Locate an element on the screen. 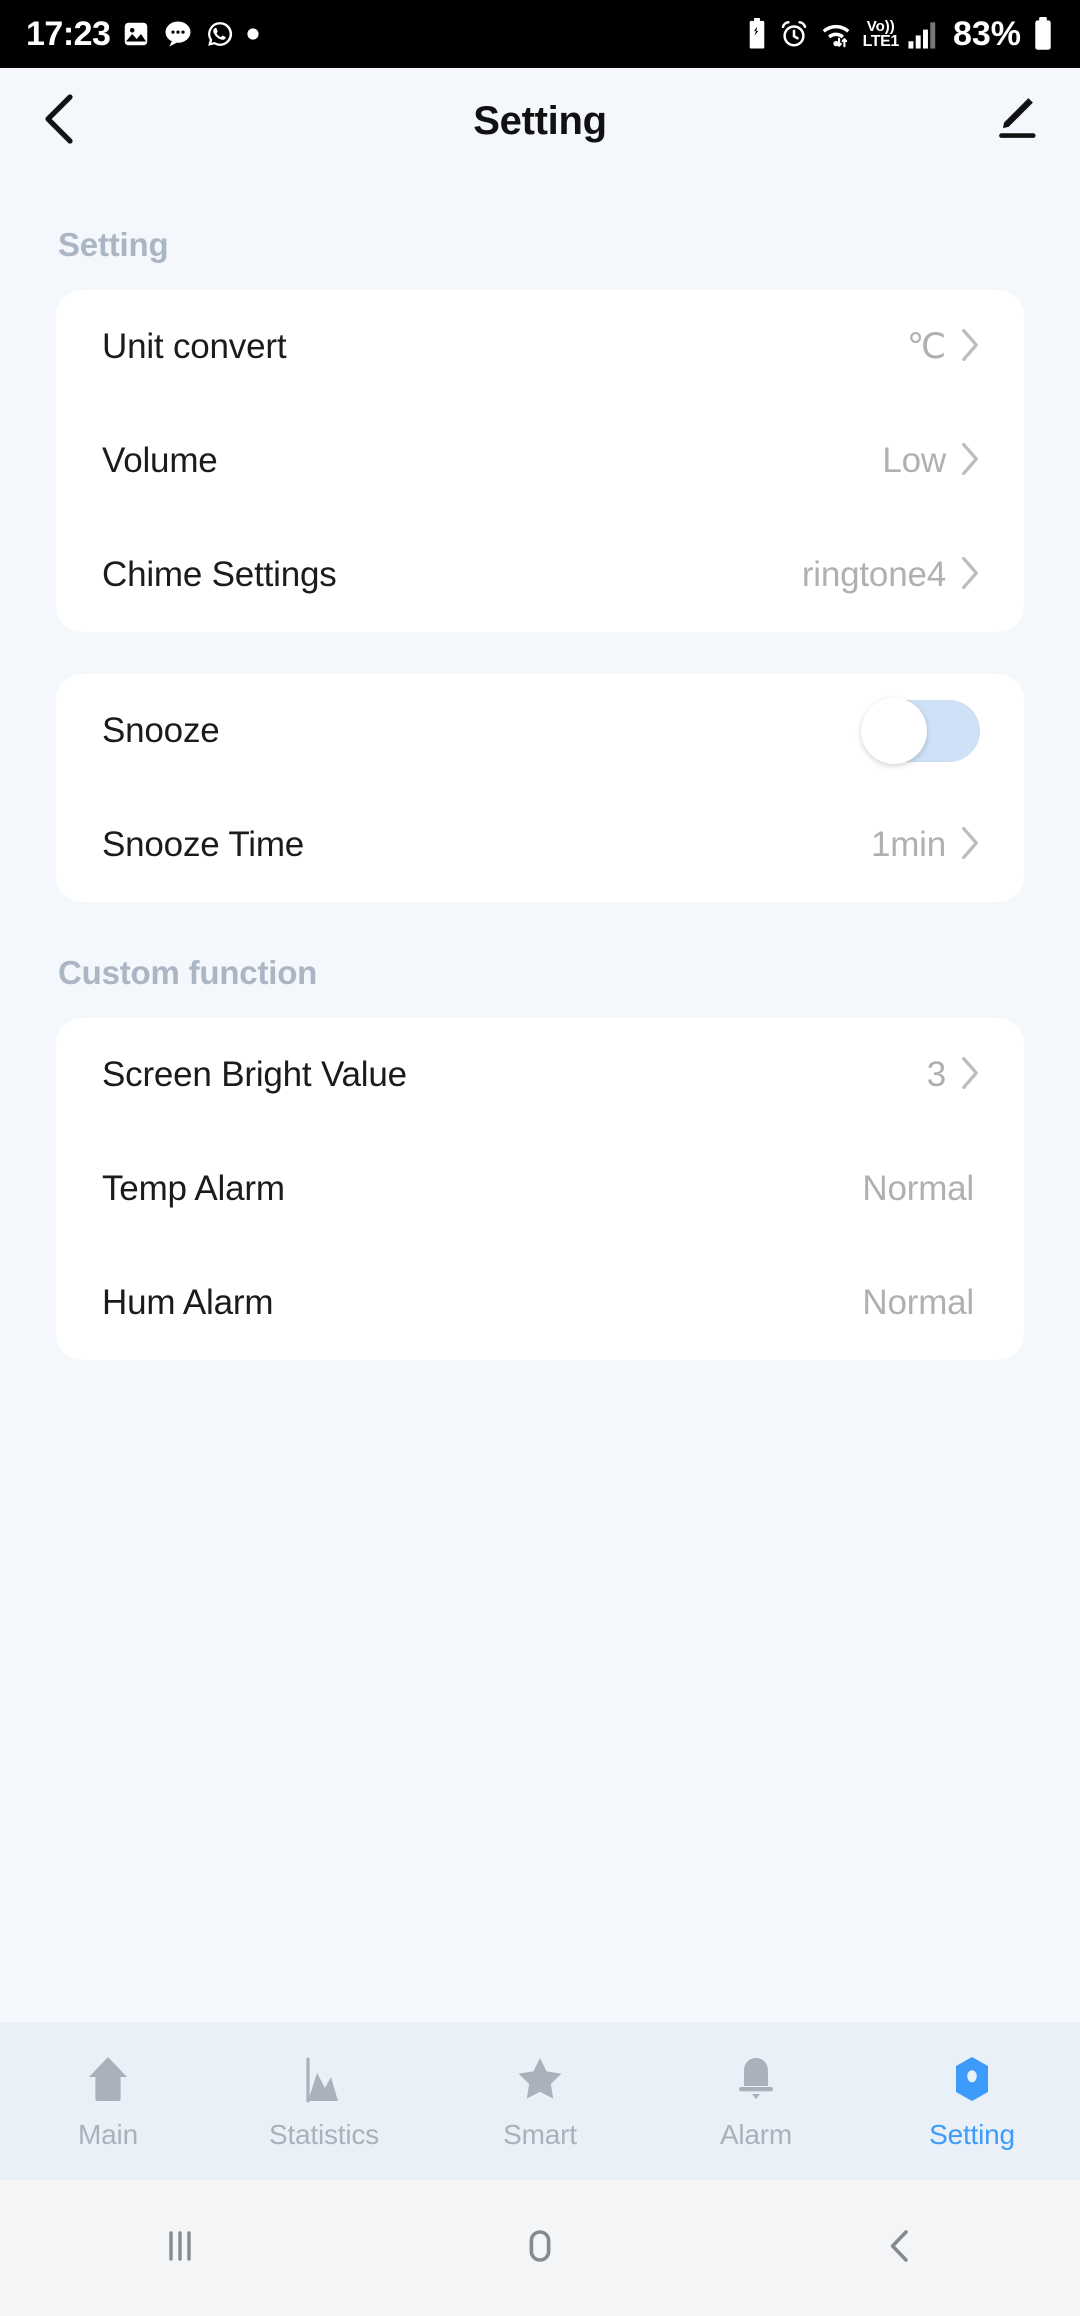 This screenshot has height=2316, width=1080. row-right: 3 is located at coordinates (953, 1075).